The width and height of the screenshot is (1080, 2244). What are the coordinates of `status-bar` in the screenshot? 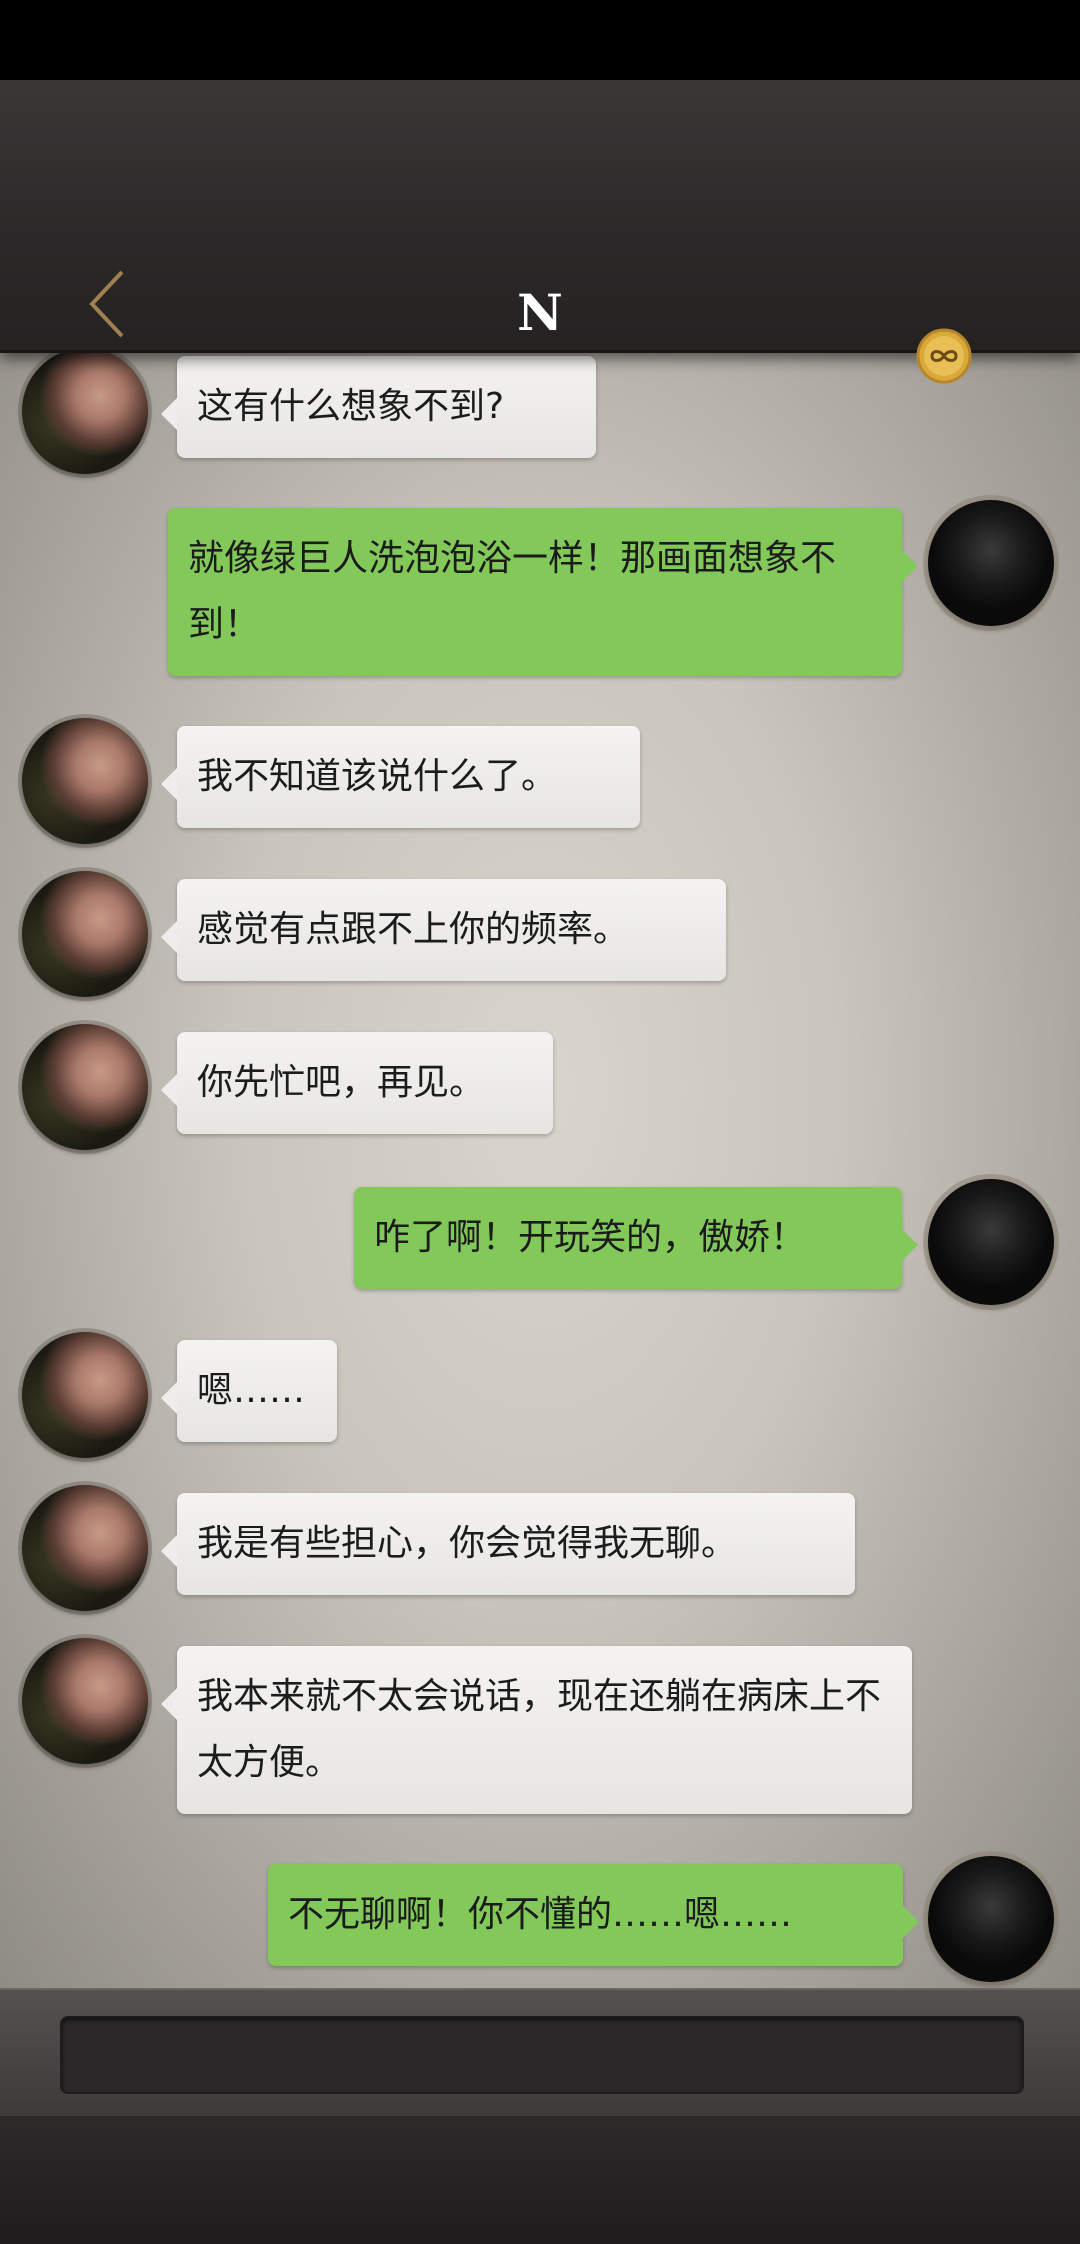 It's located at (540, 40).